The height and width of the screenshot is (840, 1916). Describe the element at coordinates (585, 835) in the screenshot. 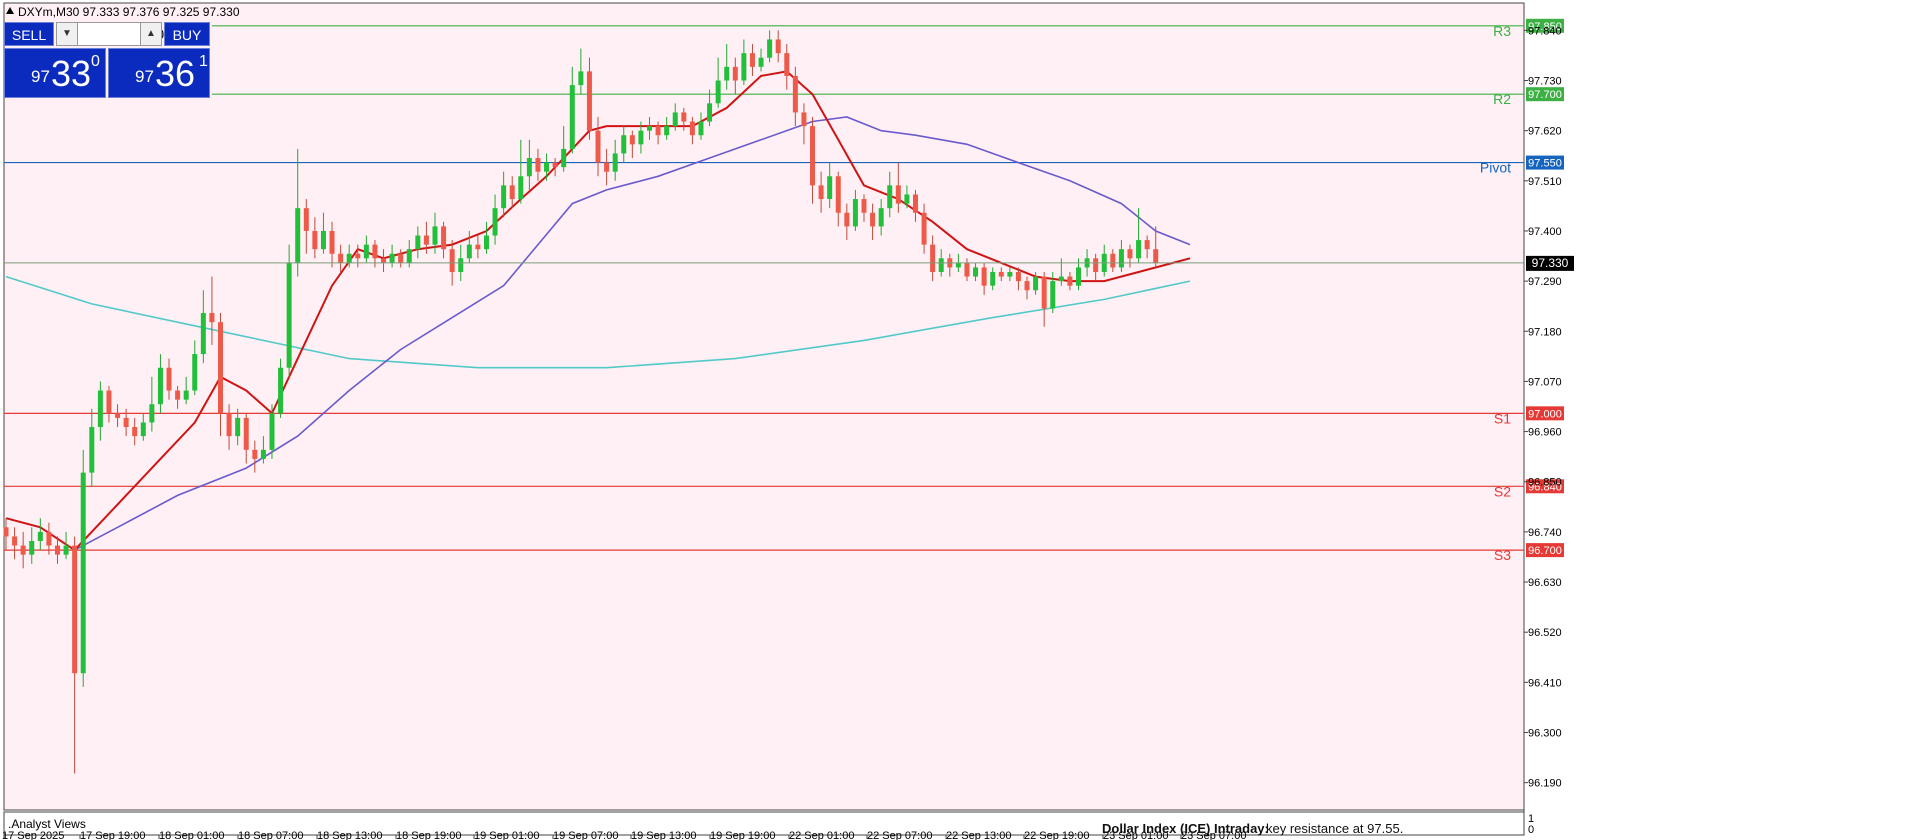

I see `x-tick-label: 19 Sep 07:00` at that location.